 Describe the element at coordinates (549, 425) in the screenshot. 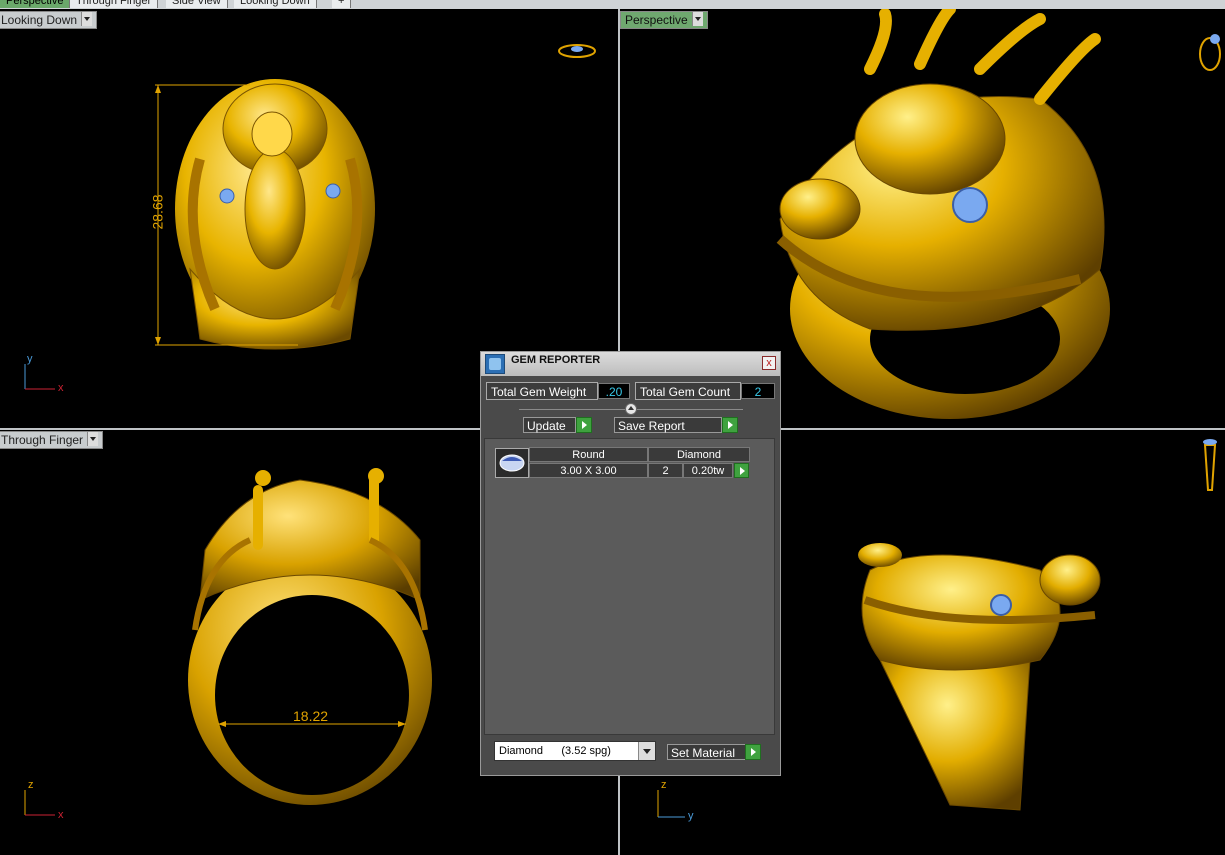

I see `update-button: Update` at that location.